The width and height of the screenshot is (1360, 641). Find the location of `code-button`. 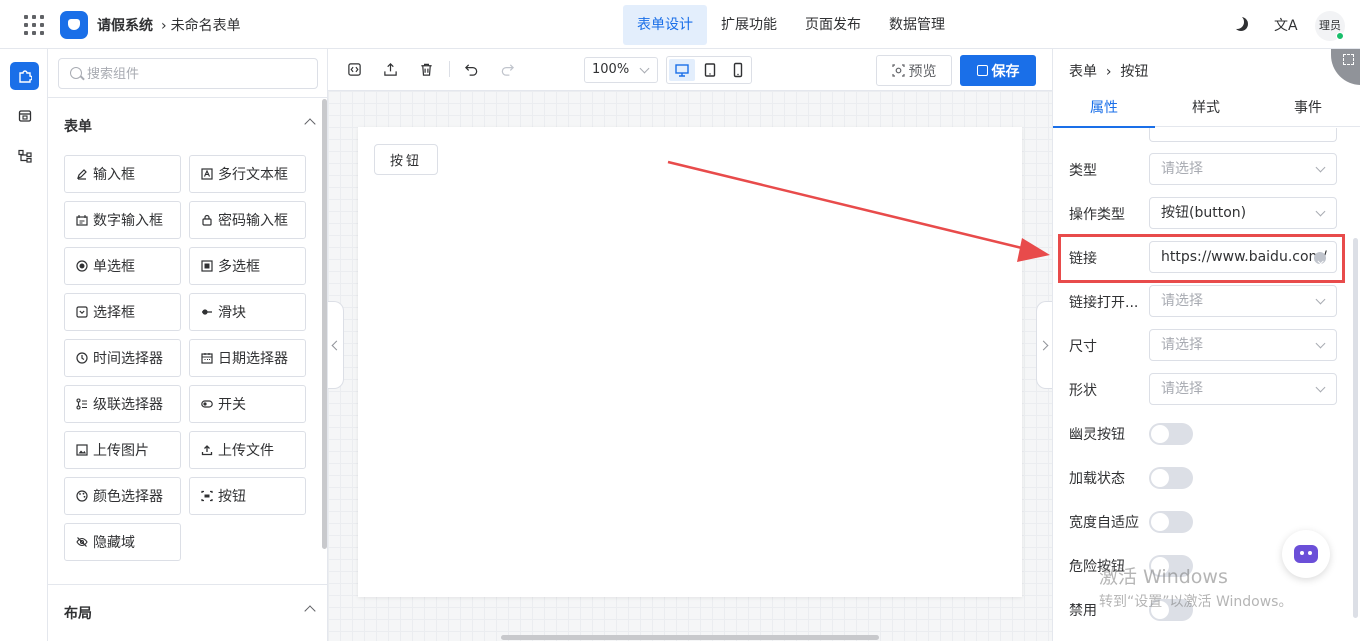

code-button is located at coordinates (354, 69).